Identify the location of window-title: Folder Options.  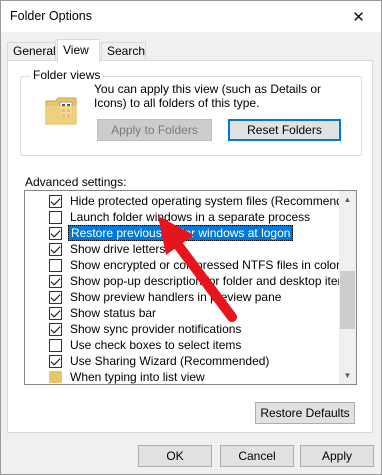
(51, 16).